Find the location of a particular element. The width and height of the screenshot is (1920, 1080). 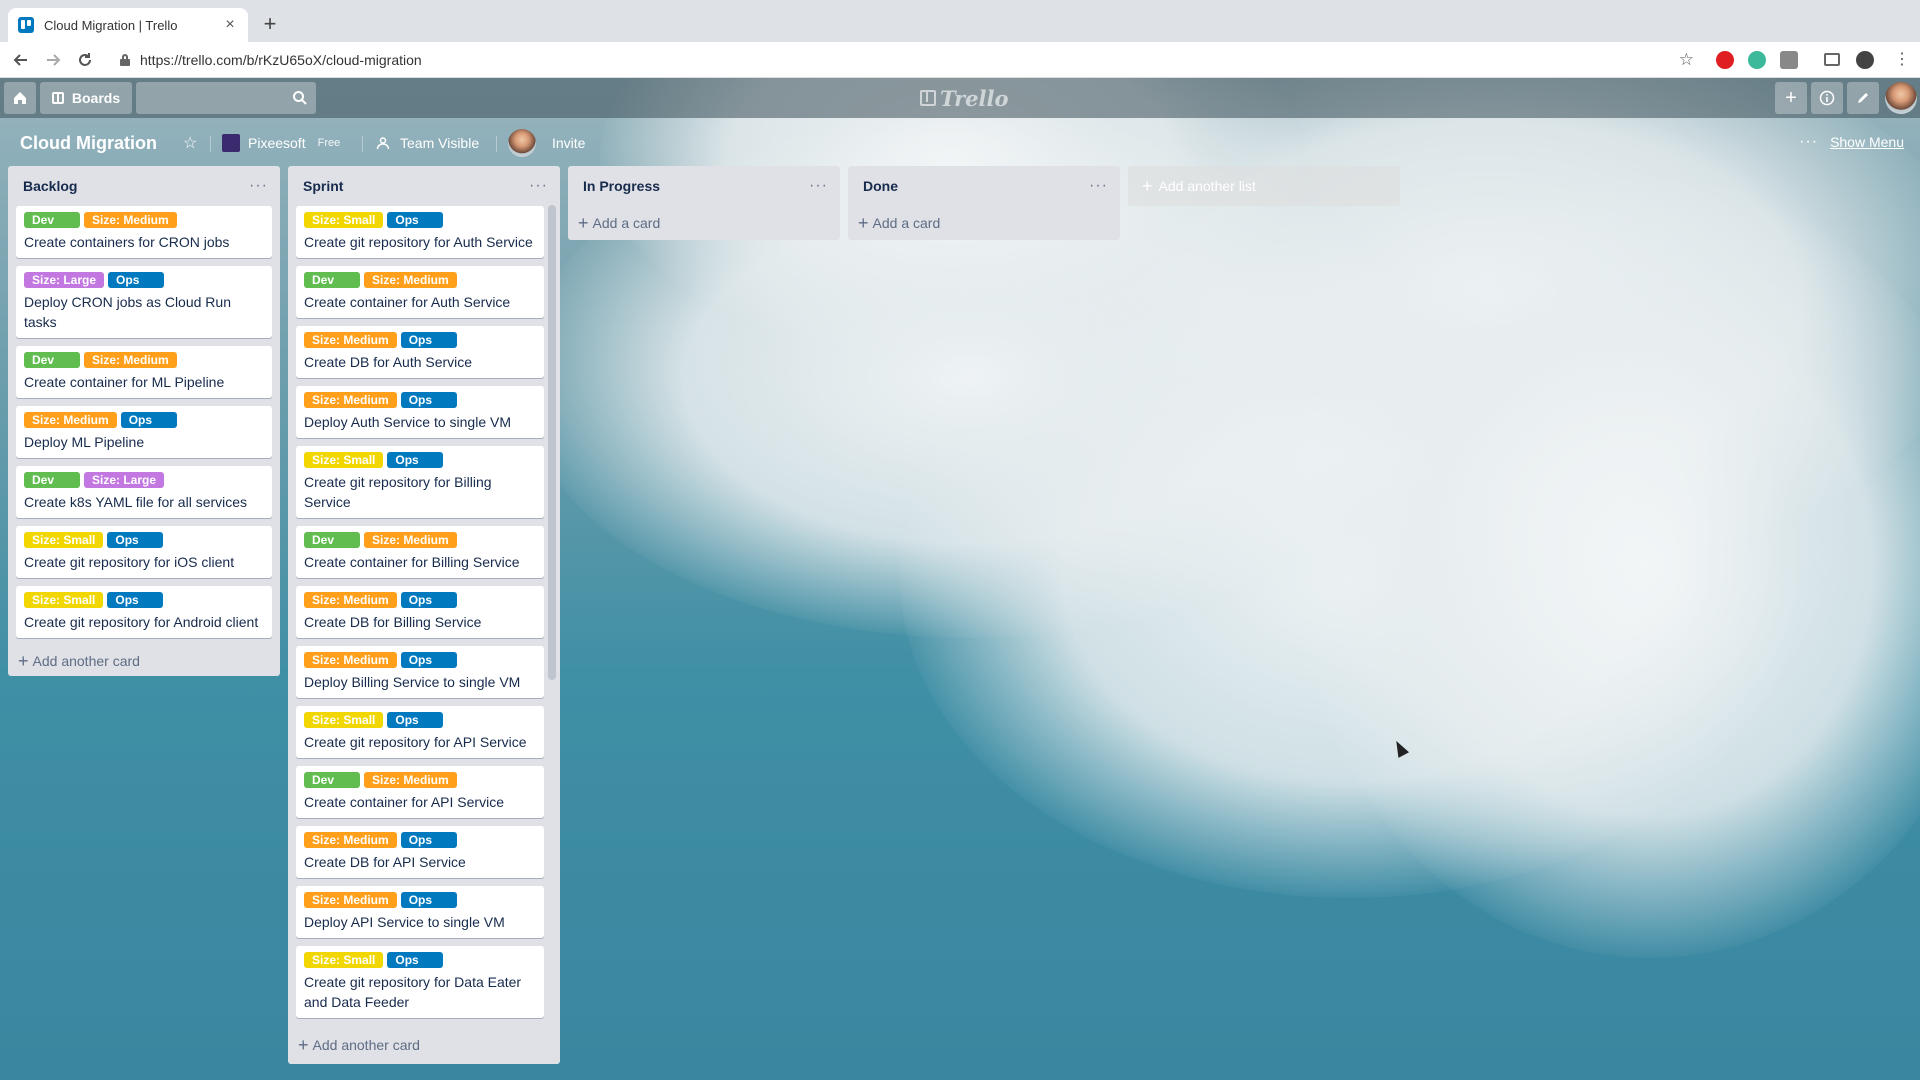

browser-menu-icon: ⋮ is located at coordinates (1902, 60).